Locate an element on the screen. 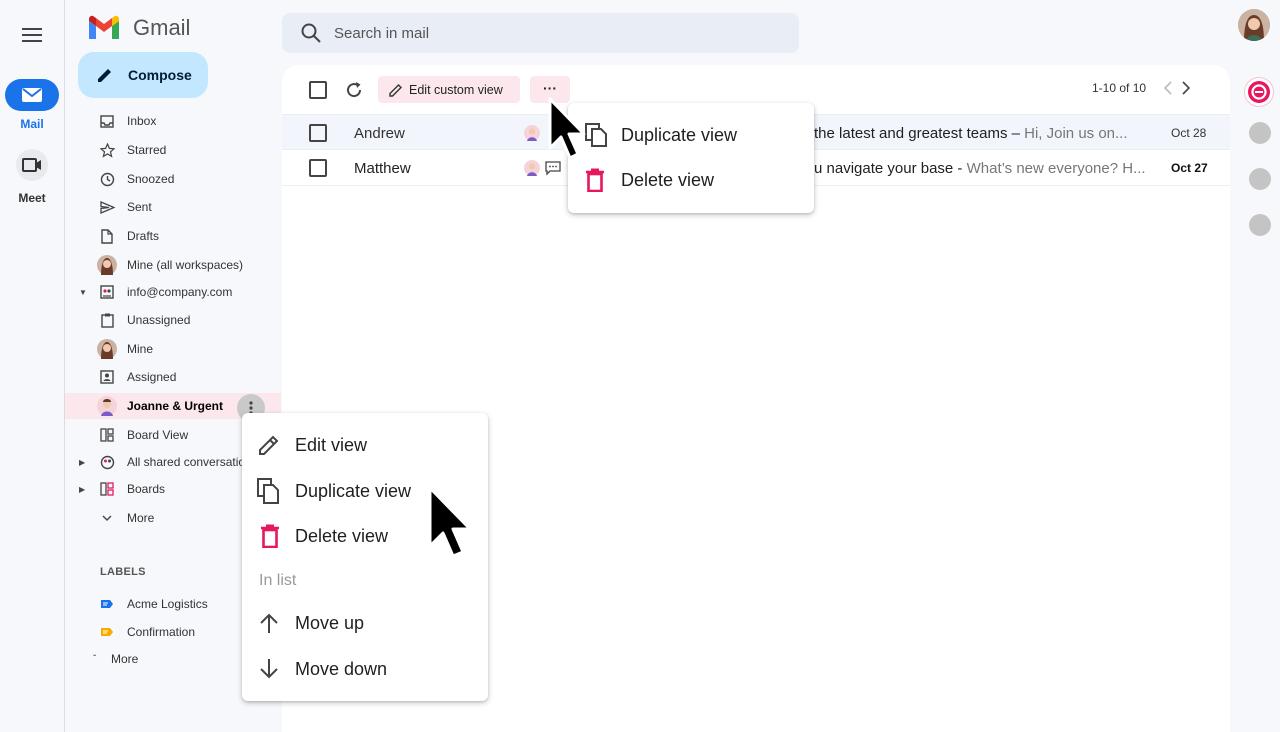 The height and width of the screenshot is (732, 1280). next-page-button is located at coordinates (1186, 88).